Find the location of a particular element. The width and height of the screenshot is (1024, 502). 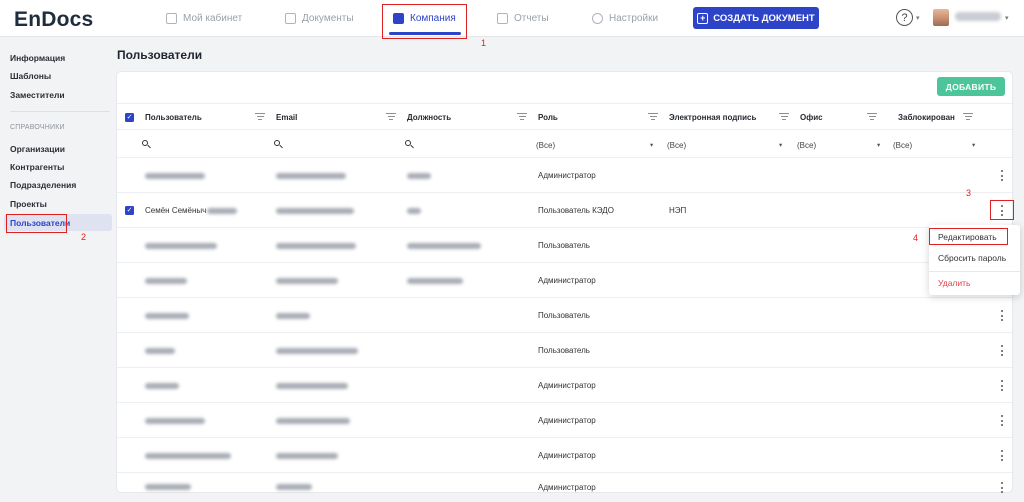

blocked-filter-select: (Все) is located at coordinates (902, 145).